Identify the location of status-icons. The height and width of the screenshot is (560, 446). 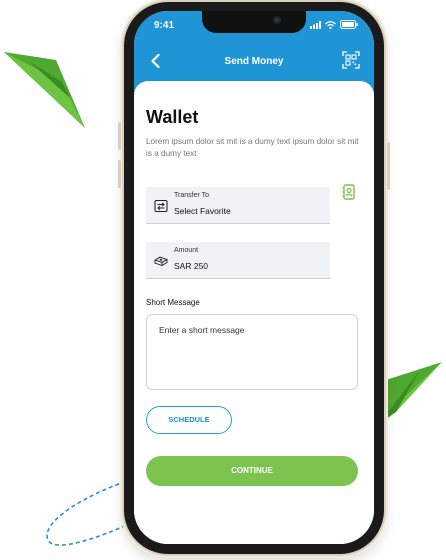
(334, 24).